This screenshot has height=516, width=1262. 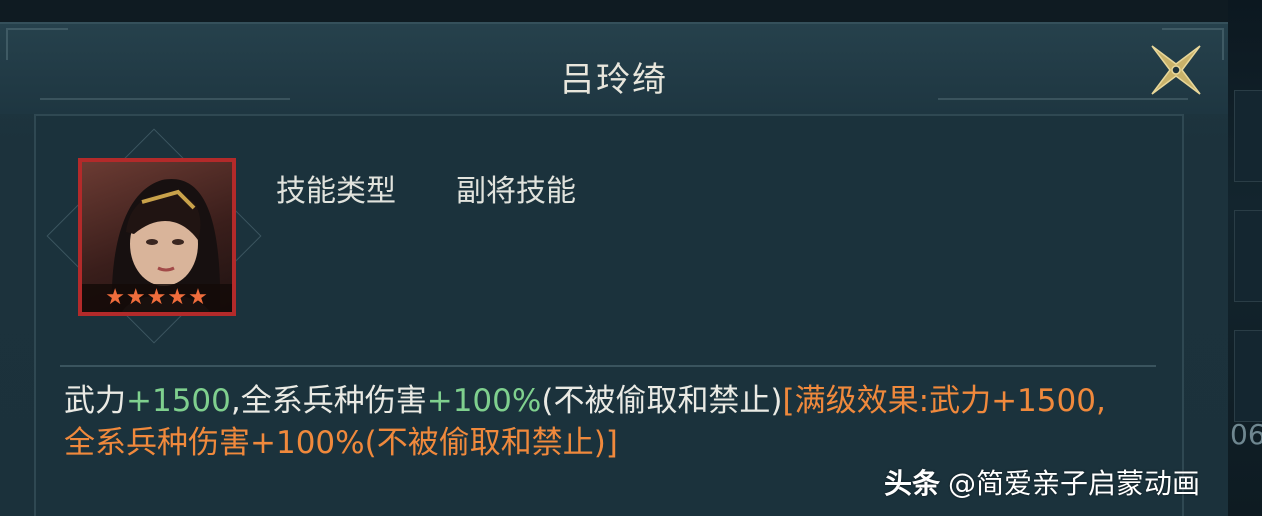 What do you see at coordinates (912, 483) in the screenshot?
I see `watermark-logo: 头条` at bounding box center [912, 483].